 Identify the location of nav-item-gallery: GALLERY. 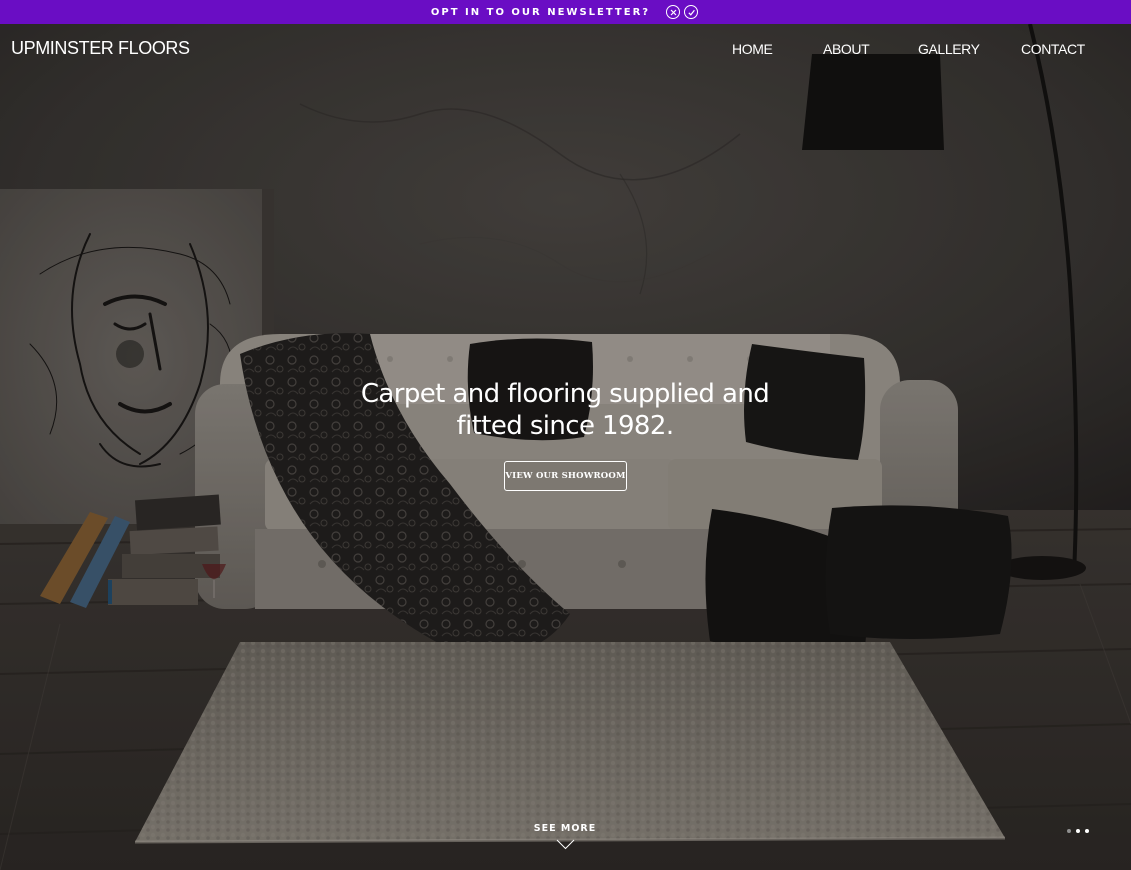
(949, 49).